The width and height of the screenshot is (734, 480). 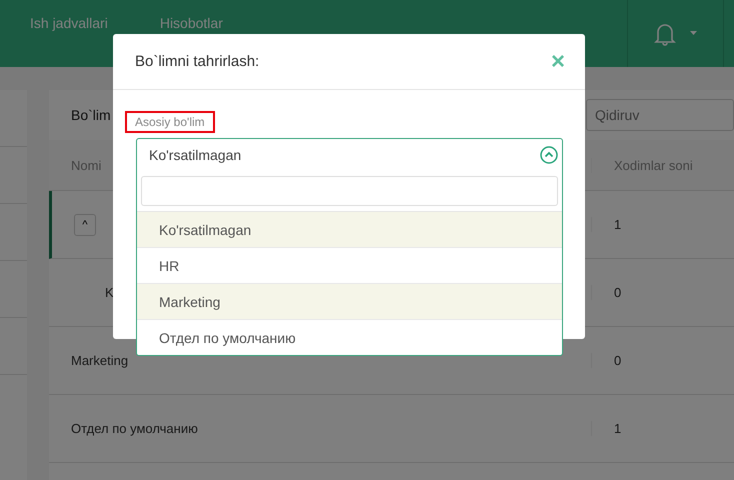 What do you see at coordinates (197, 61) in the screenshot?
I see `dialog-title: Bo`limni tahrirlash:` at bounding box center [197, 61].